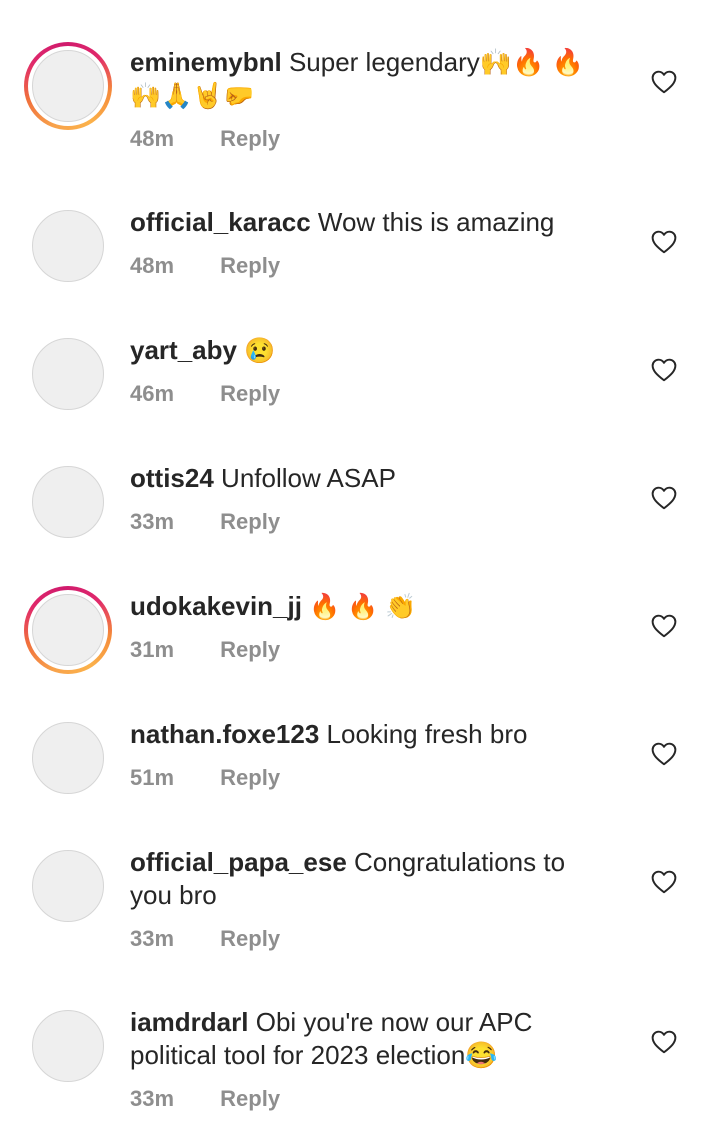 This screenshot has height=1134, width=720. I want to click on comment-body: Unfollow ASAP, so click(308, 478).